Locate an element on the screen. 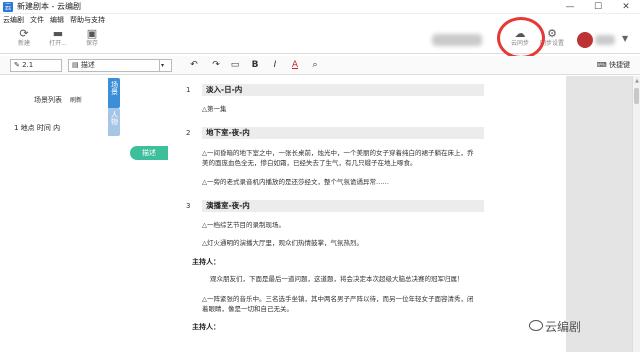 The width and height of the screenshot is (640, 352). element-type-value: 描述 is located at coordinates (87, 65).